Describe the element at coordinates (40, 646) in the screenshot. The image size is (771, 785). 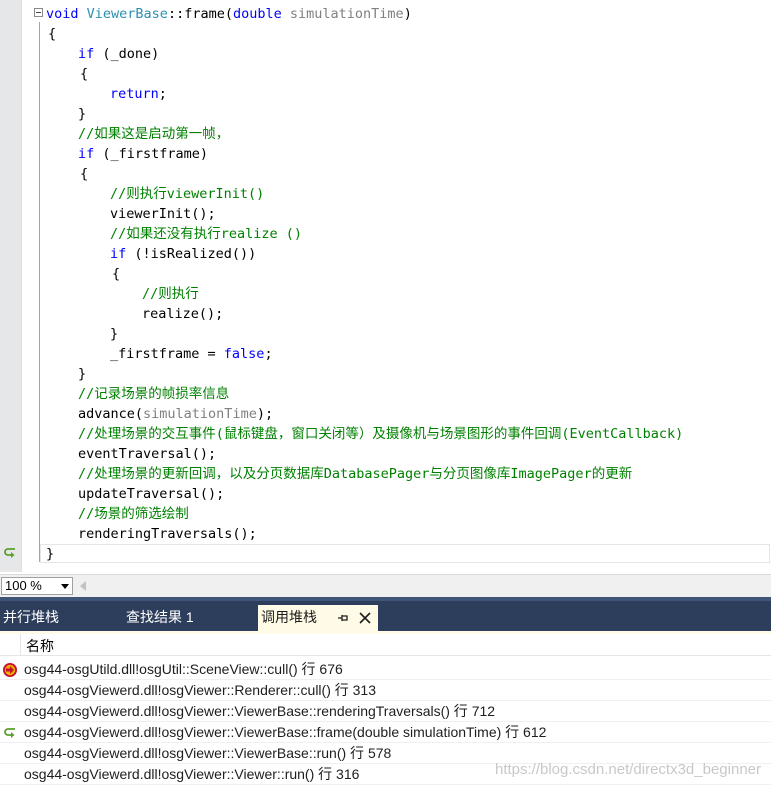
I see `column-name-header: 名称` at that location.